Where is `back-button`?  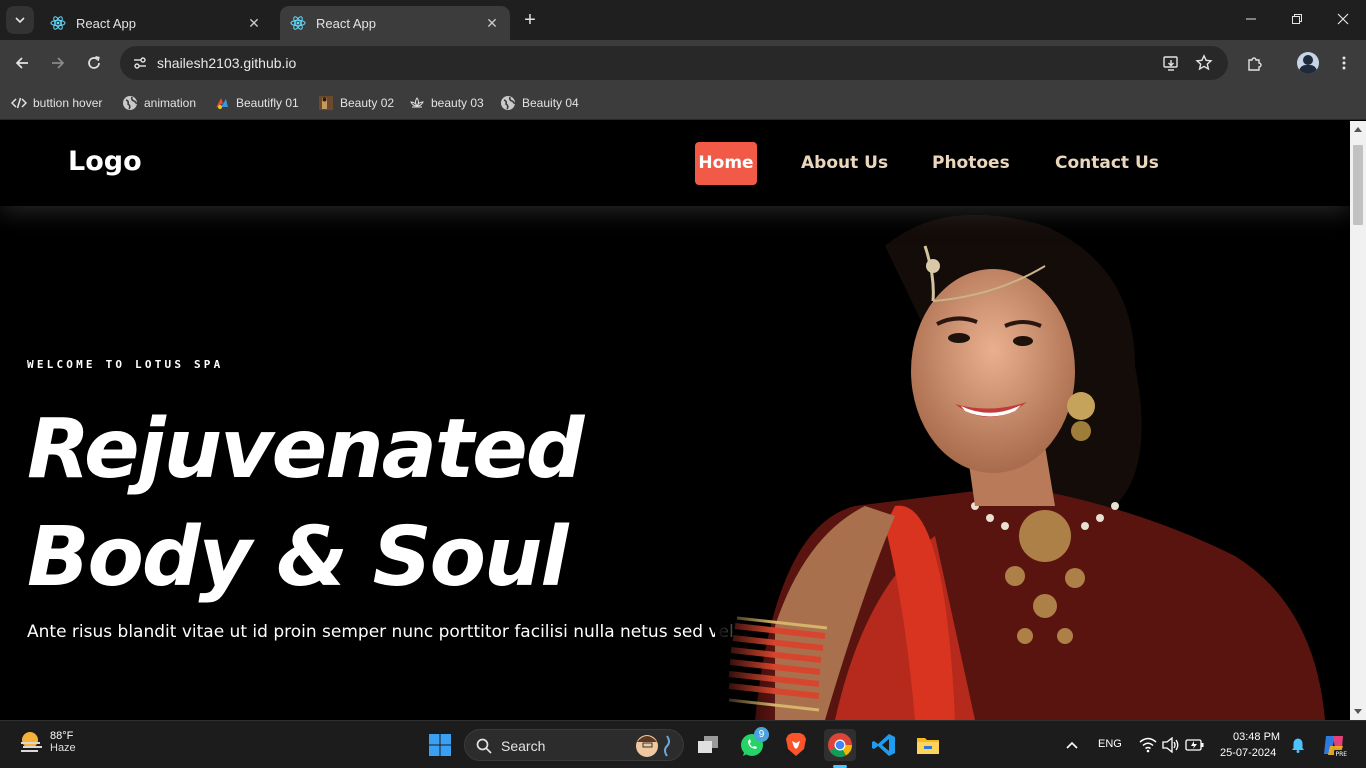 back-button is located at coordinates (22, 63).